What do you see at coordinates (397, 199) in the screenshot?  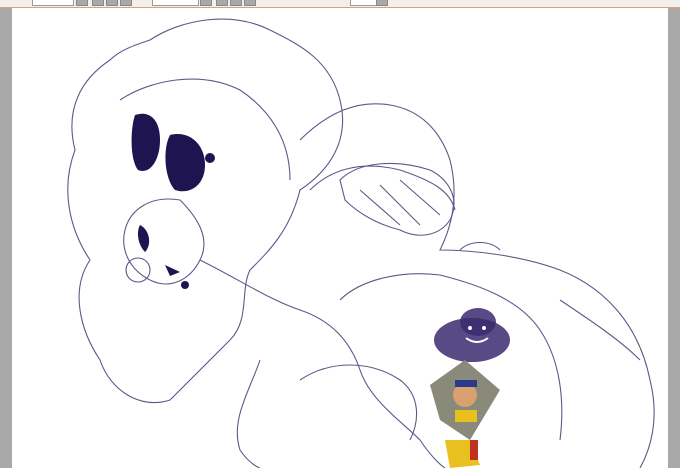 I see `hand-outline` at bounding box center [397, 199].